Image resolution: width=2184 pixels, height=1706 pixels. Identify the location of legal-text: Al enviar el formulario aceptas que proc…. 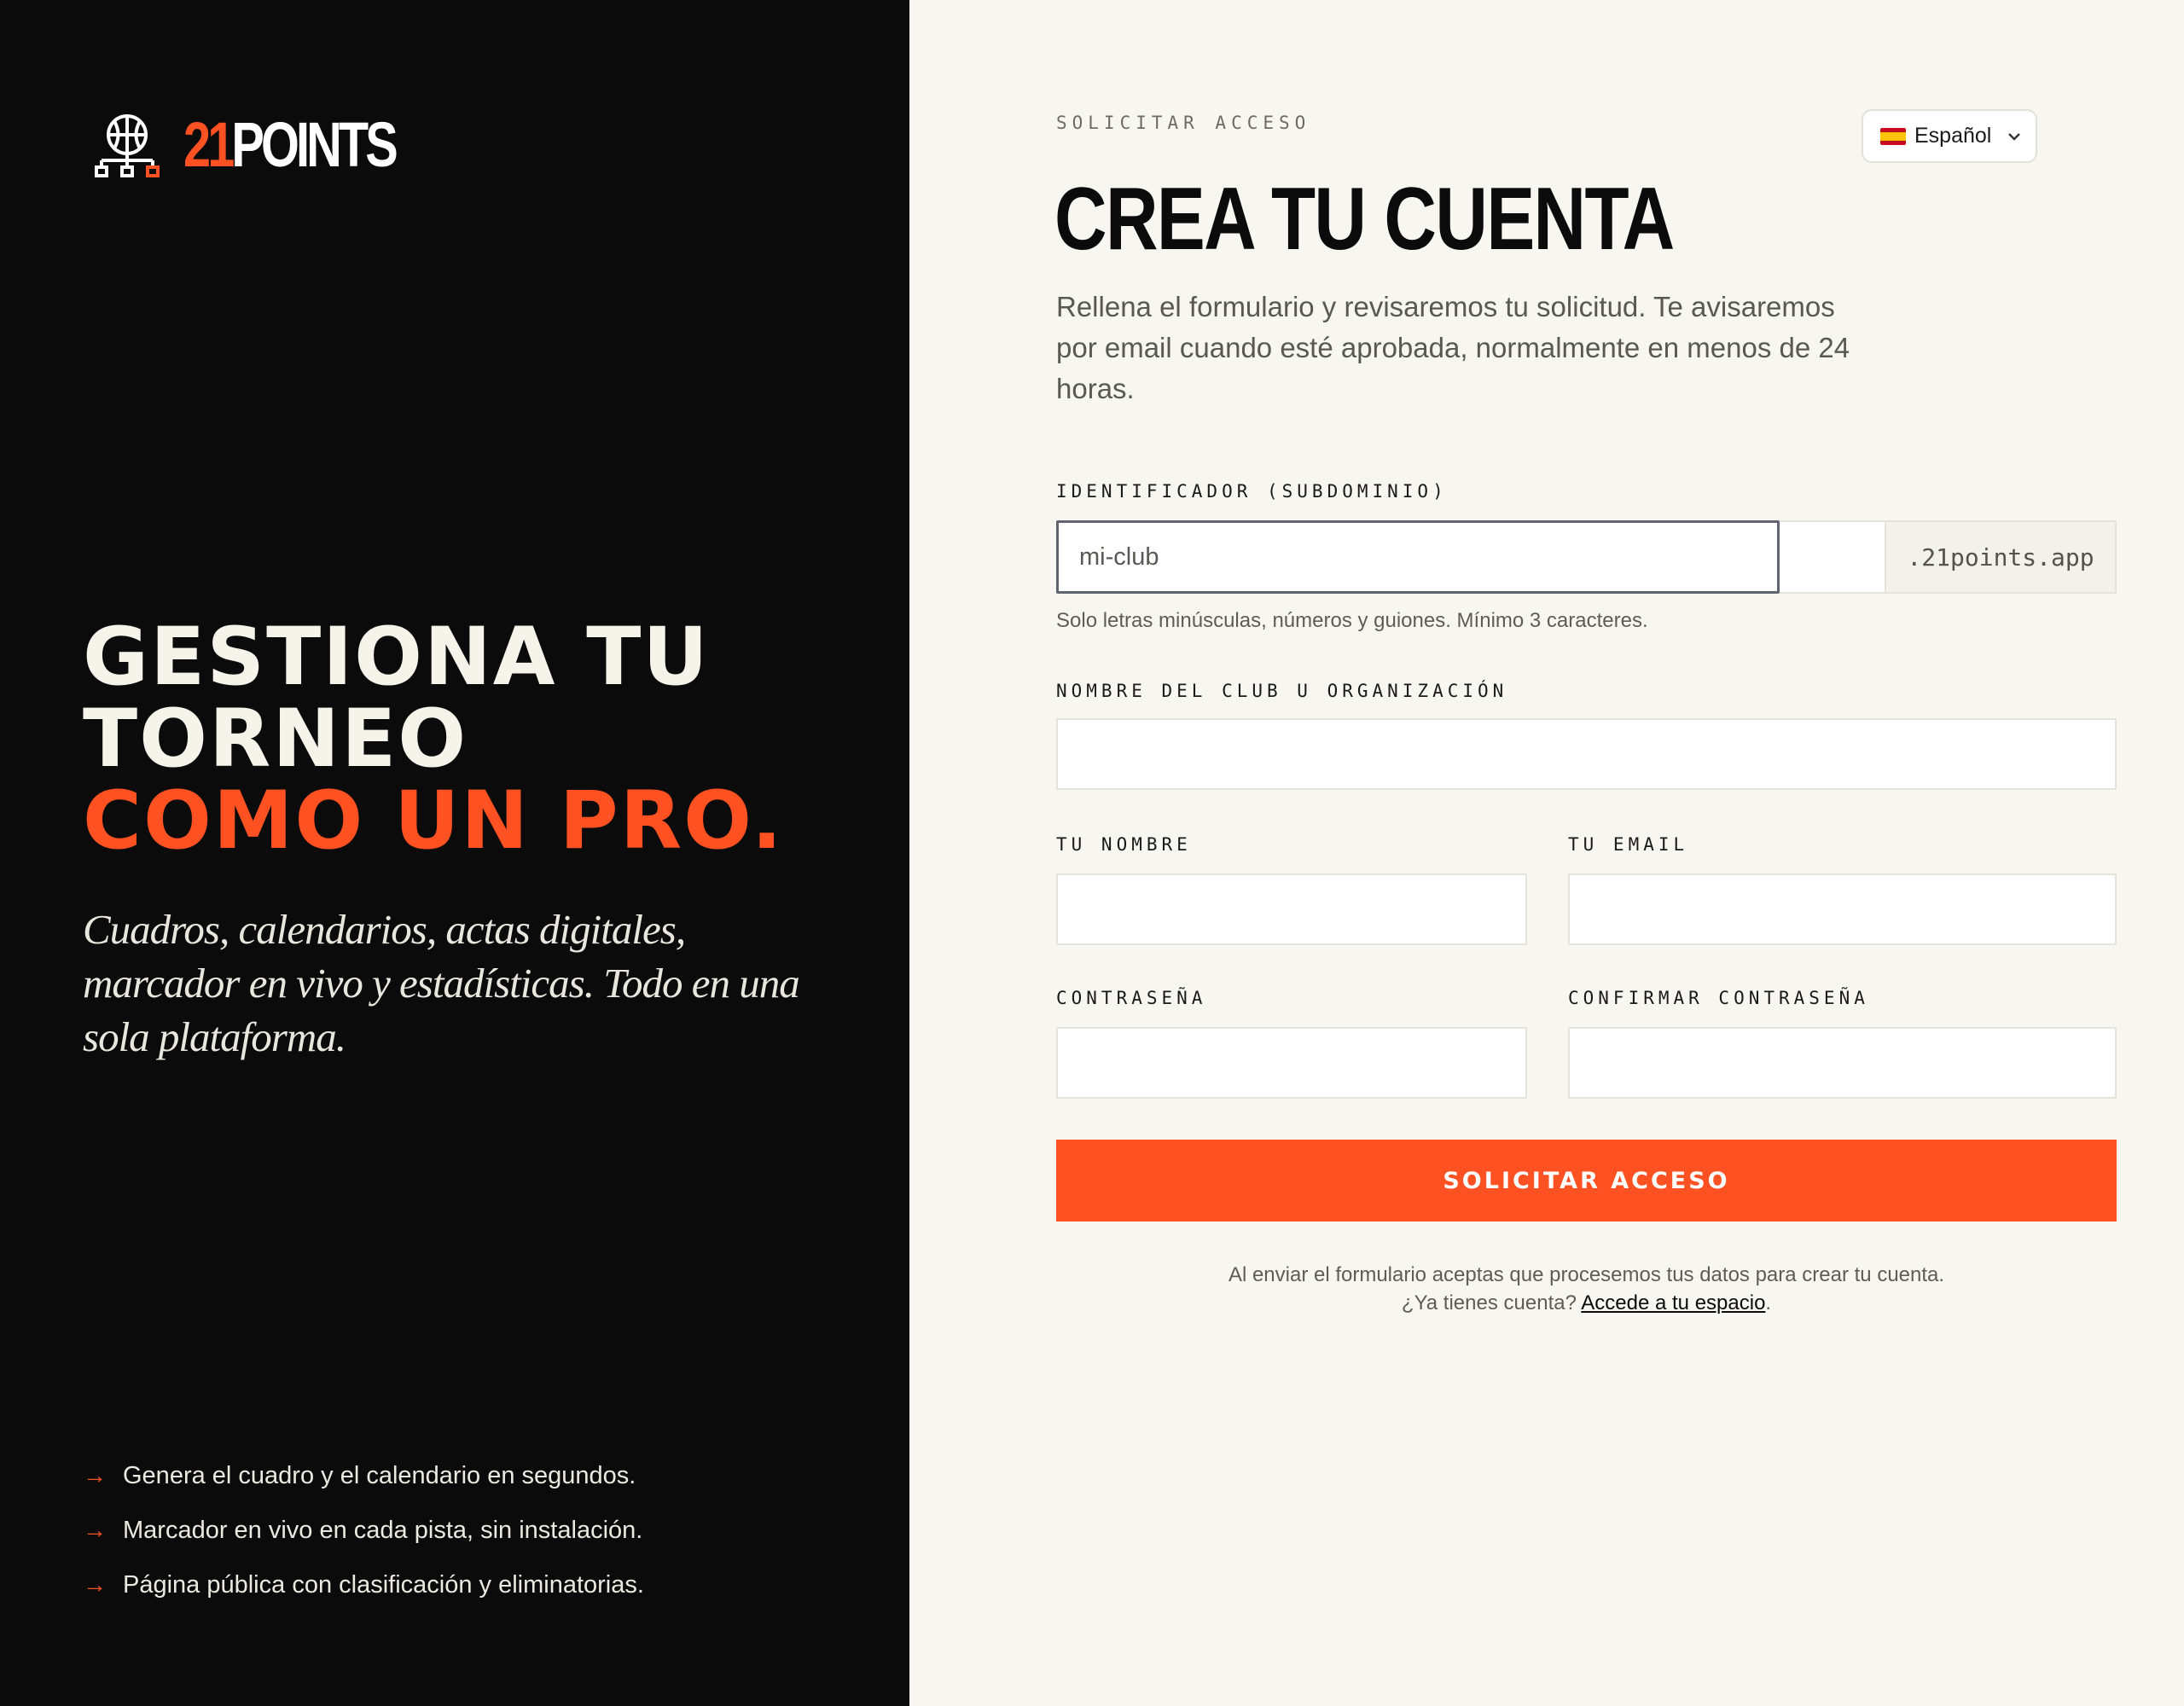
(1587, 1274).